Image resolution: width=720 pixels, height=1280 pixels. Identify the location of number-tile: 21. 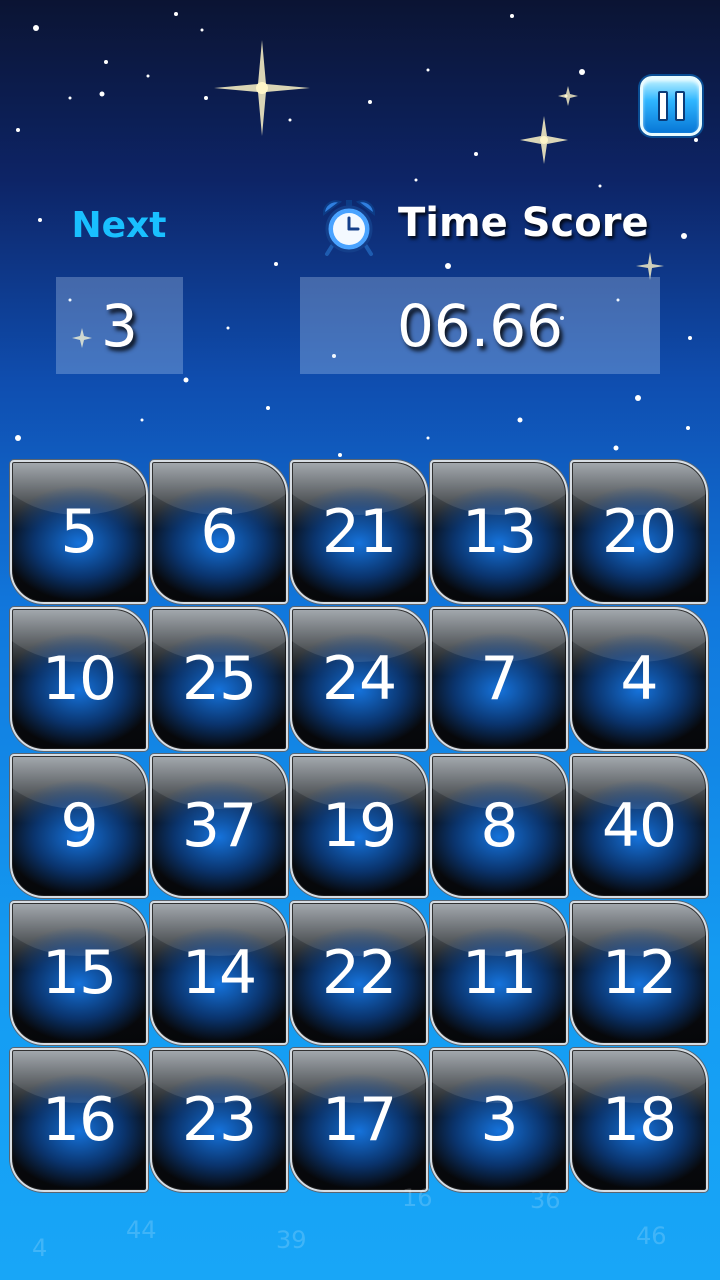
(359, 532).